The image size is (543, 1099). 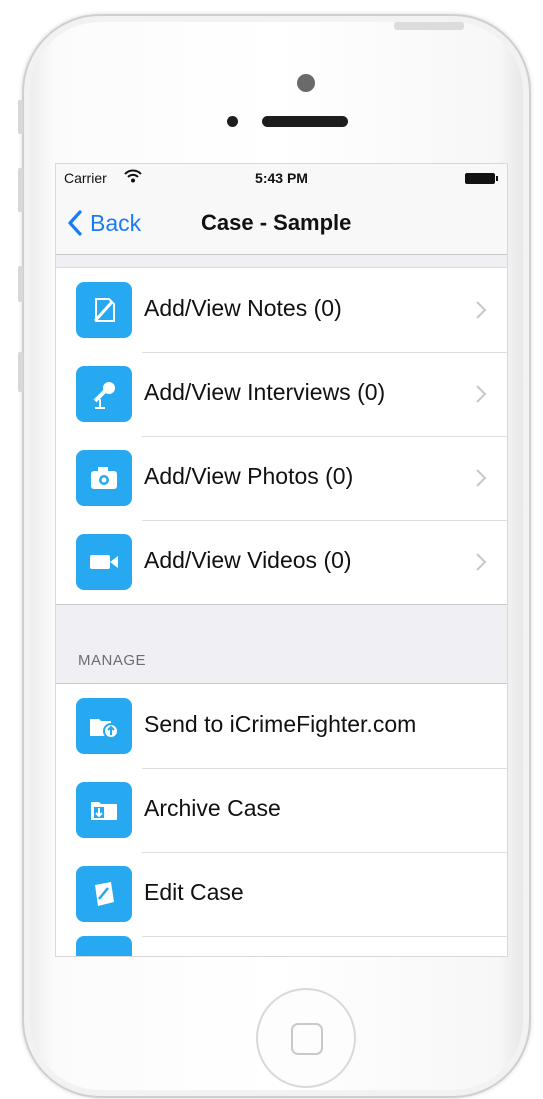 I want to click on archive-box-icon, so click(x=104, y=810).